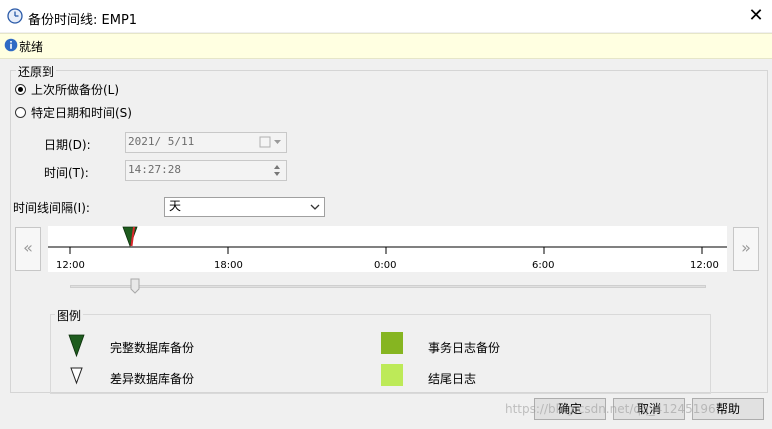  What do you see at coordinates (388, 286) in the screenshot?
I see `timeline-slider-track` at bounding box center [388, 286].